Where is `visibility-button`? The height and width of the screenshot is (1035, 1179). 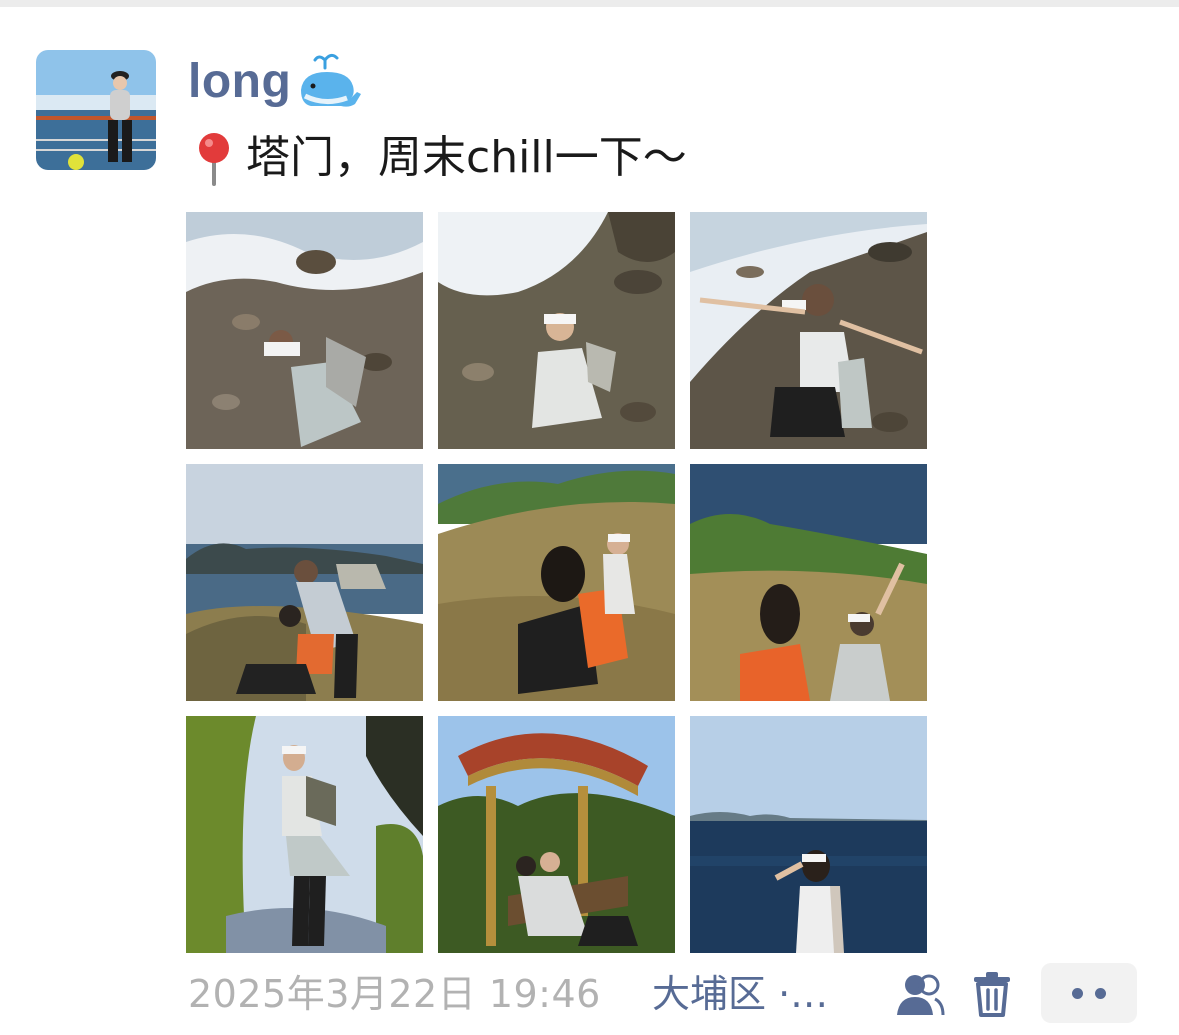
visibility-button is located at coordinates (920, 996).